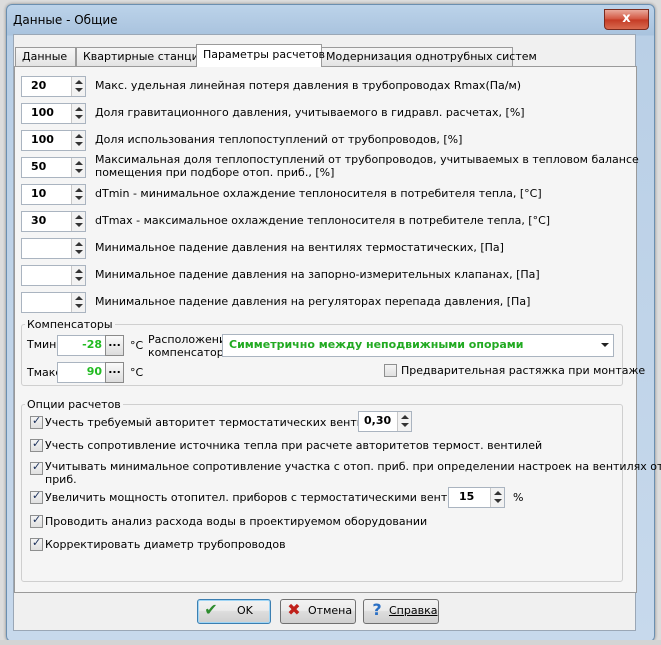 The image size is (661, 645). What do you see at coordinates (215, 172) in the screenshot?
I see `max-heat-gain-share-label-cont: помещения при подборе отоп. приб., [%]` at bounding box center [215, 172].